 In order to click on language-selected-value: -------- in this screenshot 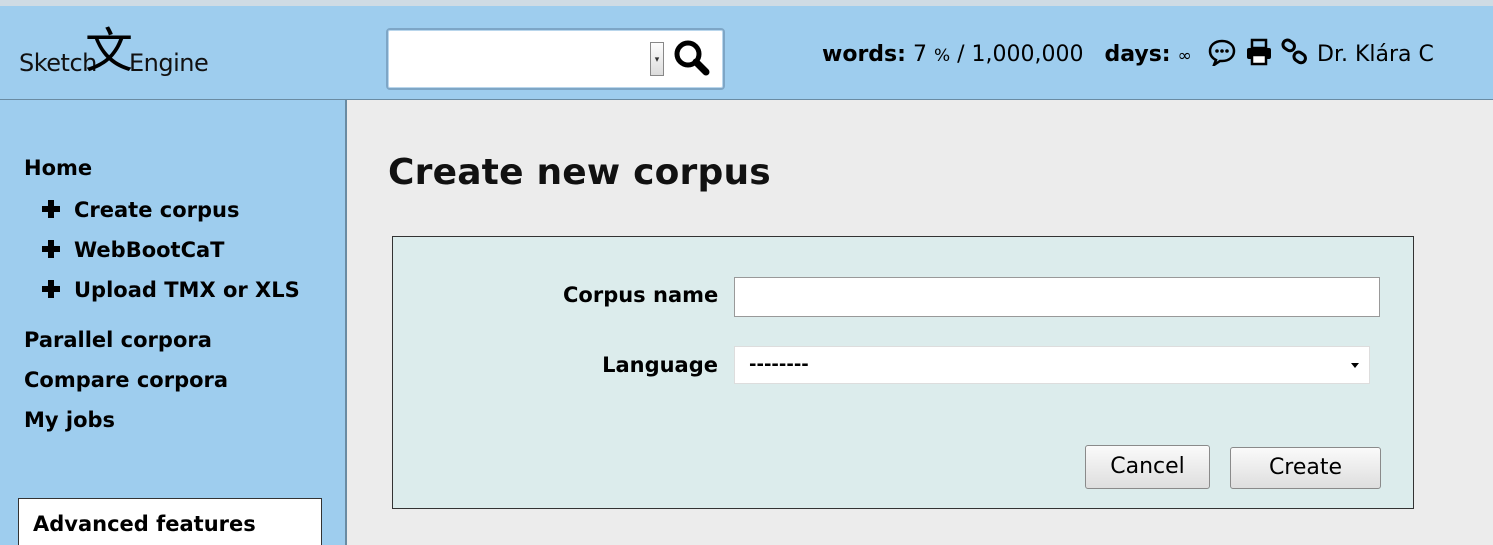, I will do `click(779, 364)`.